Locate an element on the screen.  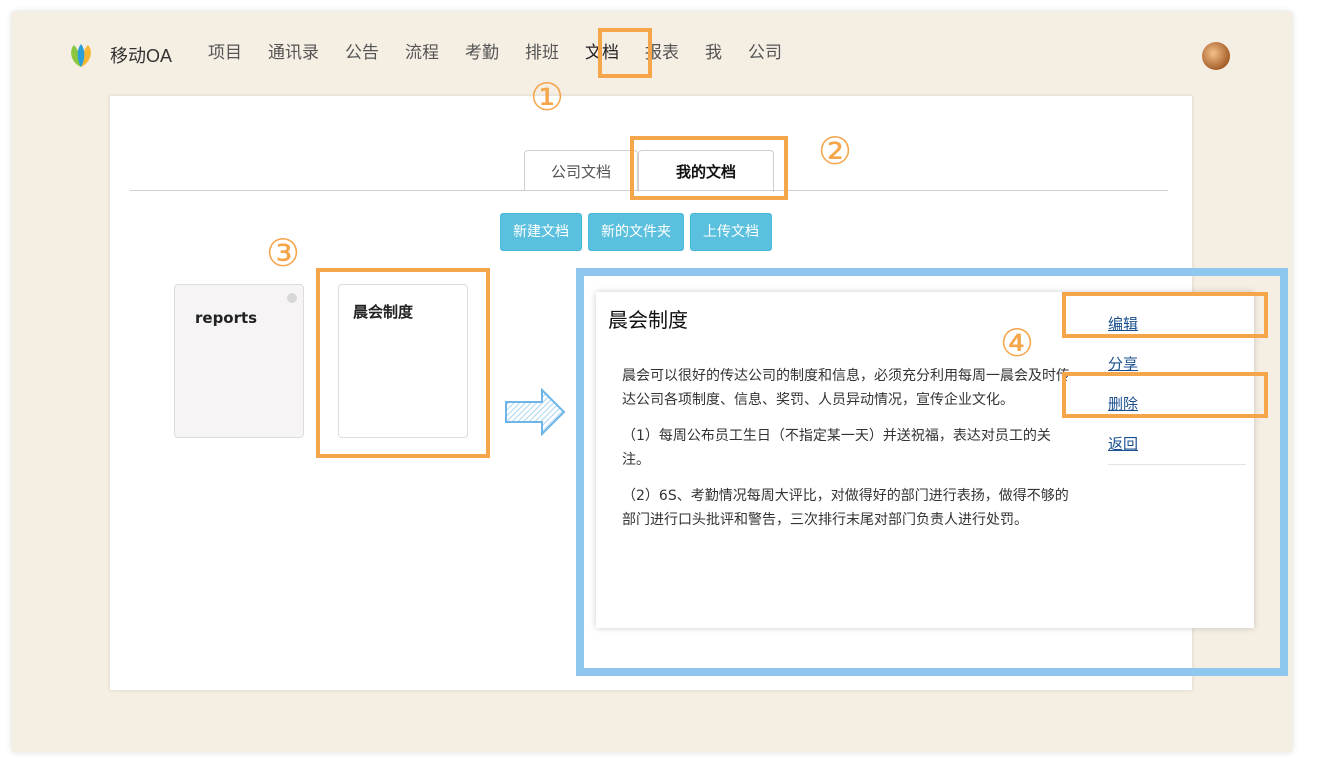
tab-company-docs: 公司文档 is located at coordinates (581, 170).